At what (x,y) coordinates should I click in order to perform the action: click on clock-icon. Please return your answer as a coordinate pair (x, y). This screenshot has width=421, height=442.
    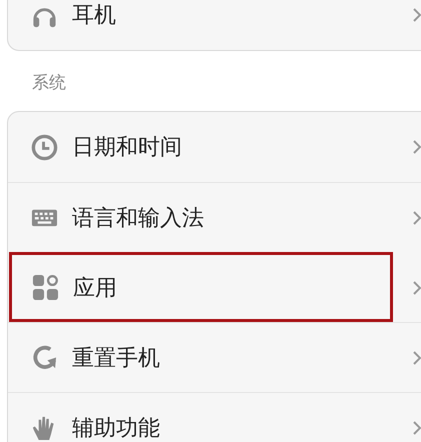
    Looking at the image, I should click on (44, 147).